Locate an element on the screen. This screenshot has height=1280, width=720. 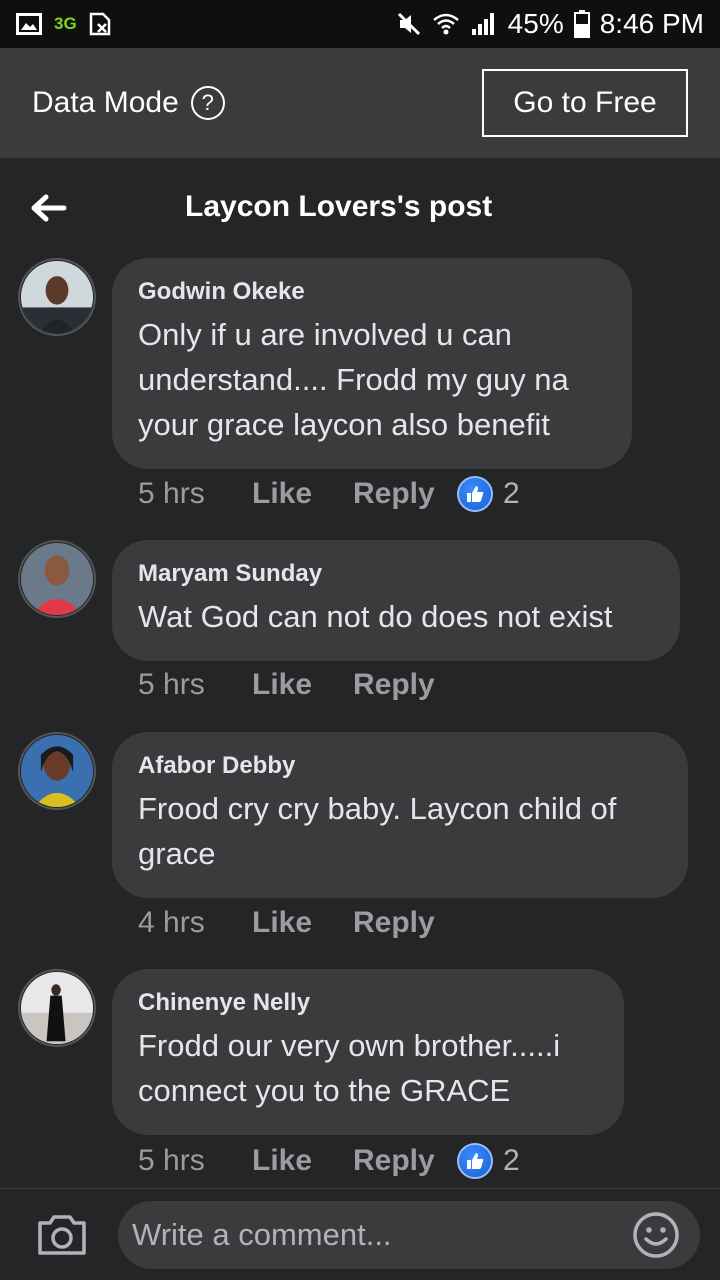
comment-author: Chinenye Nelly is located at coordinates (368, 1003).